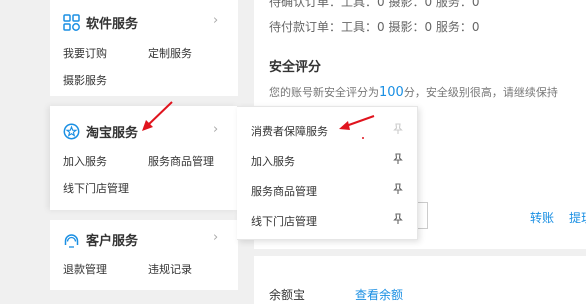 The image size is (586, 304). What do you see at coordinates (391, 92) in the screenshot?
I see `security-score-value: 100` at bounding box center [391, 92].